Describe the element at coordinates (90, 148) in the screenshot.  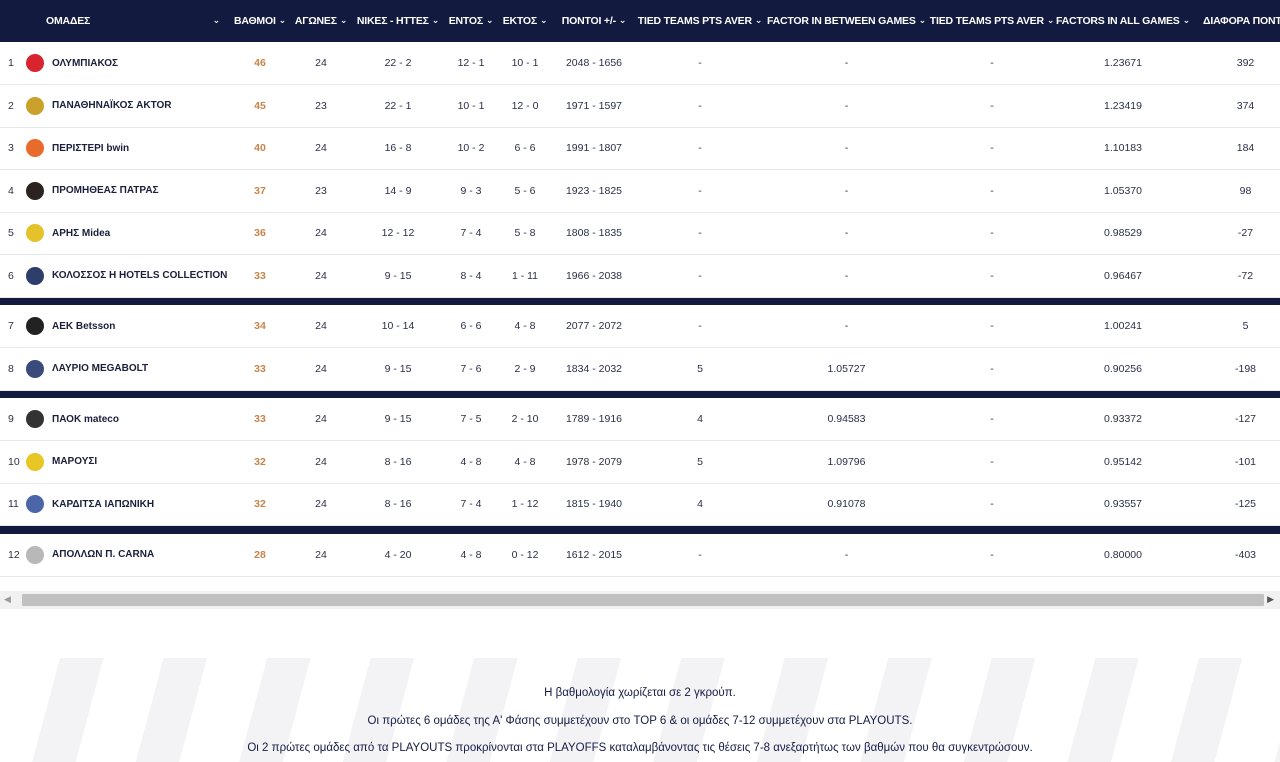
I see `team-name: ΠΕΡΙΣΤΕΡΙ bwin` at that location.